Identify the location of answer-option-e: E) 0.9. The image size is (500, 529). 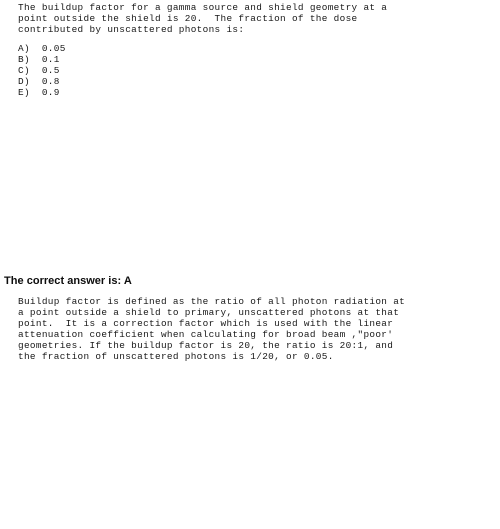
(118, 93).